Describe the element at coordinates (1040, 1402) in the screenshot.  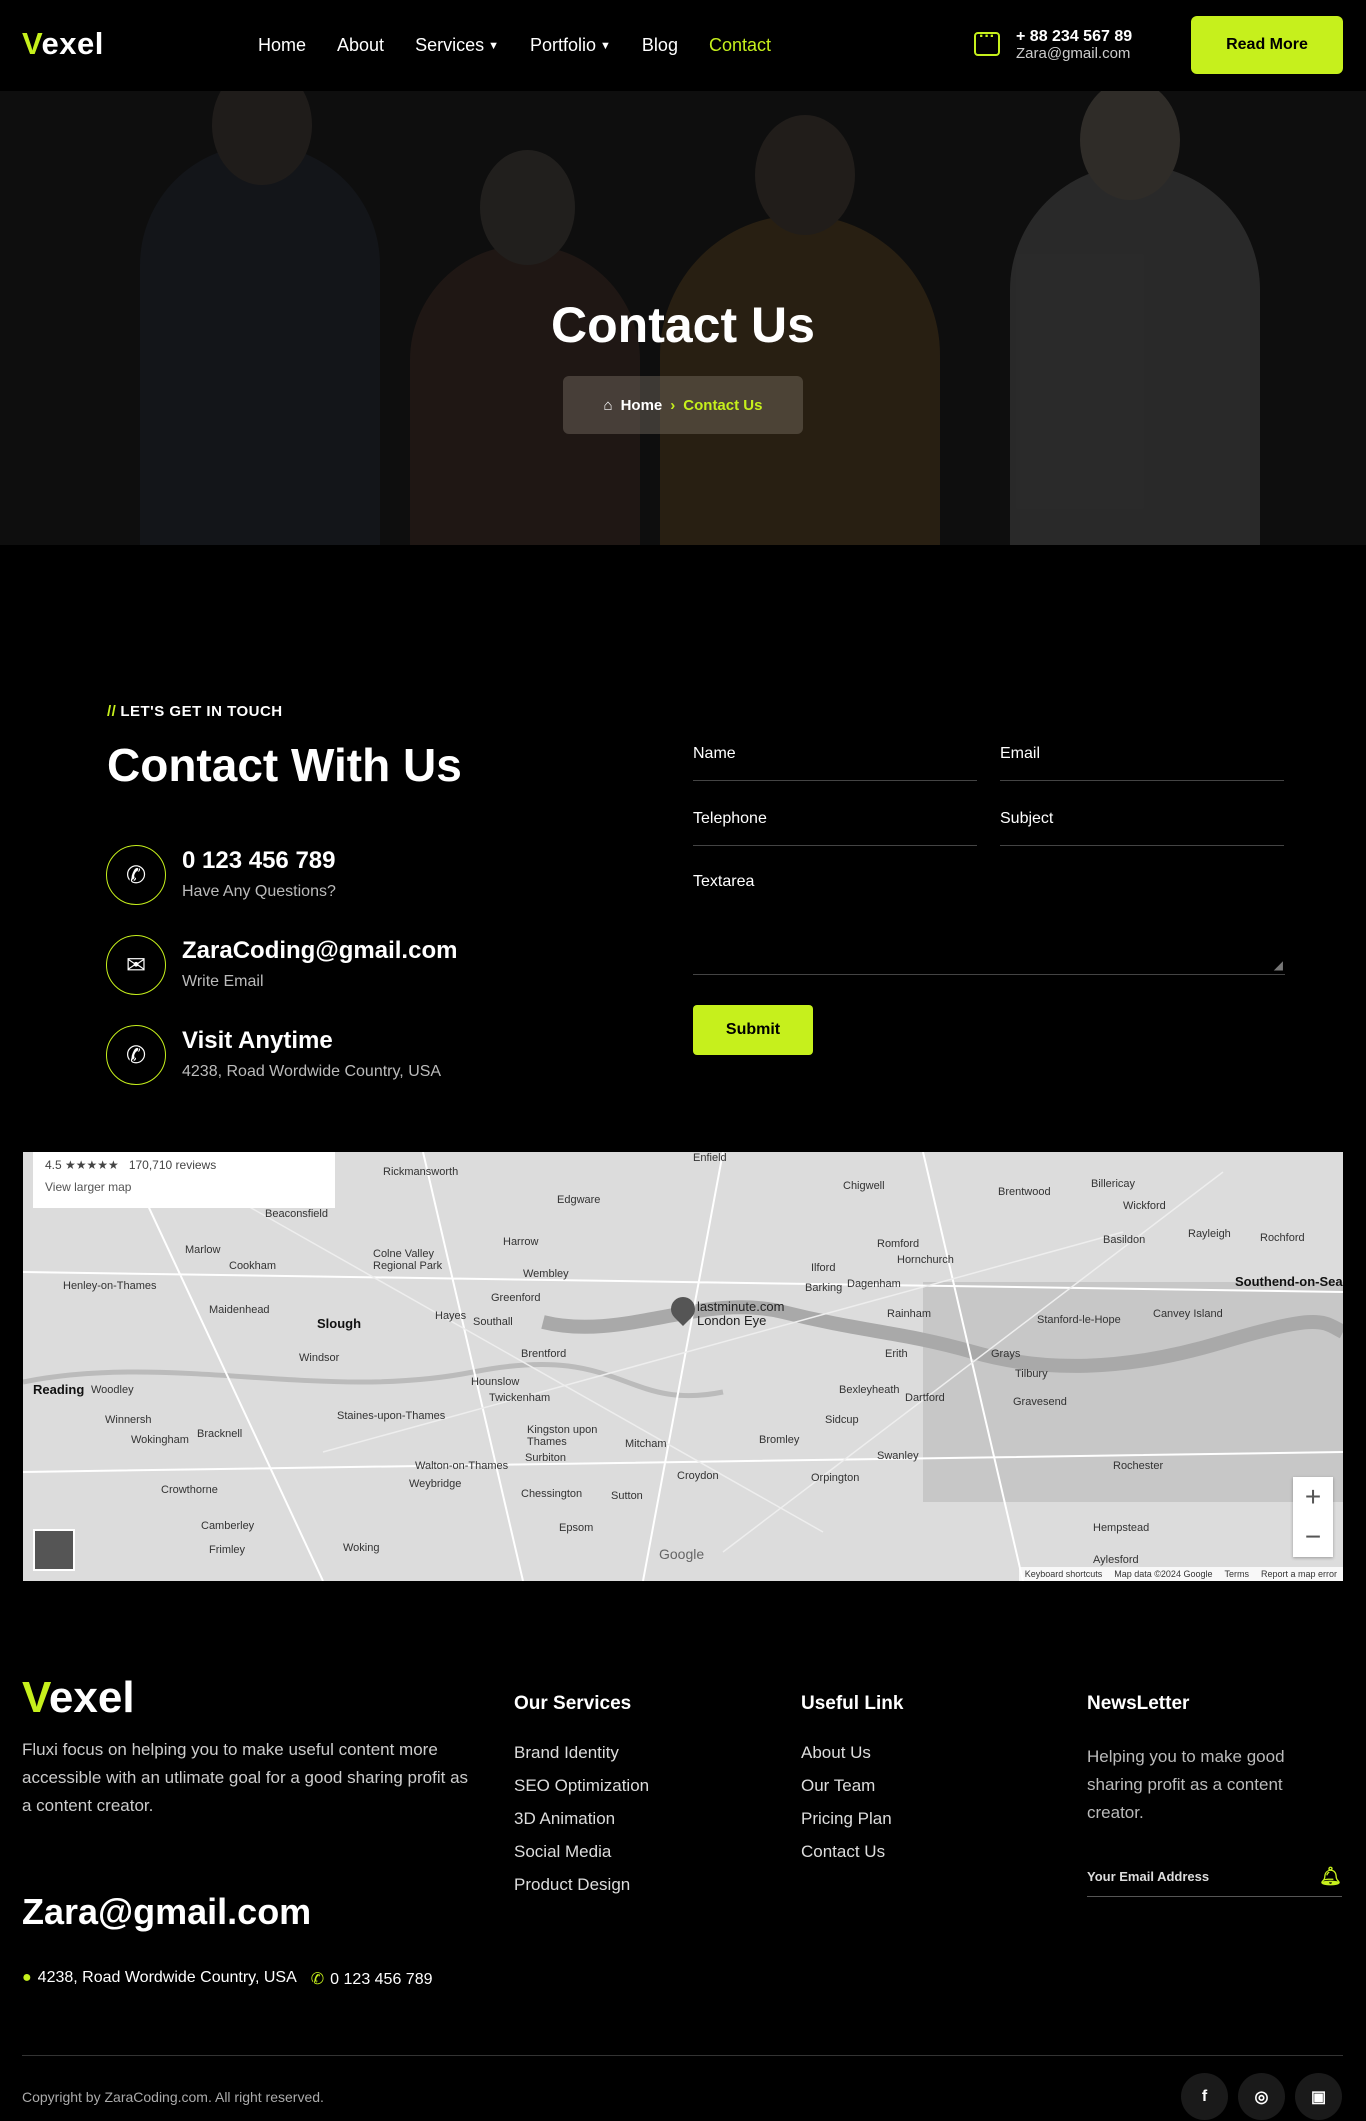
I see `map-place-label: Gravesend` at that location.